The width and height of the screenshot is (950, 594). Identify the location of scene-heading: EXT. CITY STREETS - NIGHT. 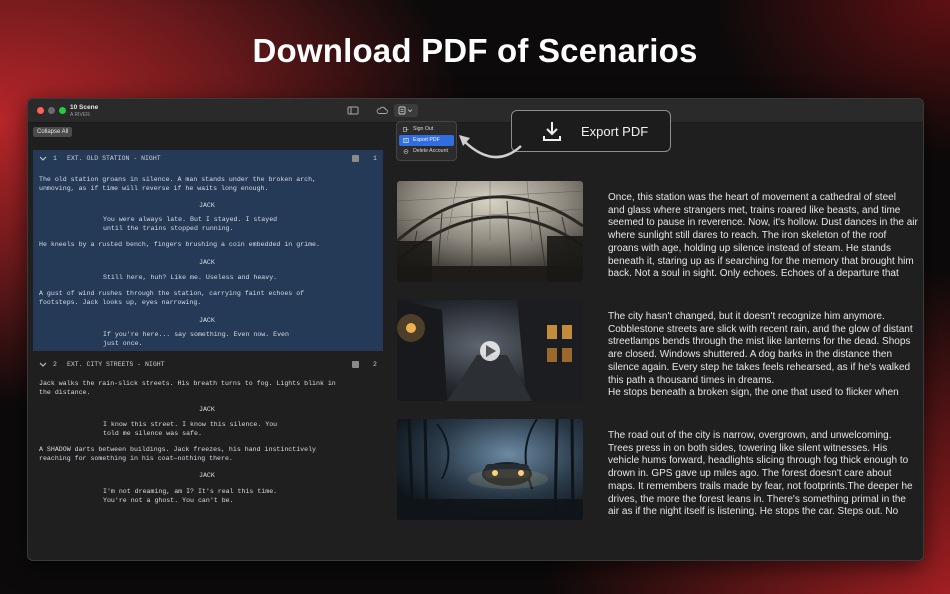
(116, 364).